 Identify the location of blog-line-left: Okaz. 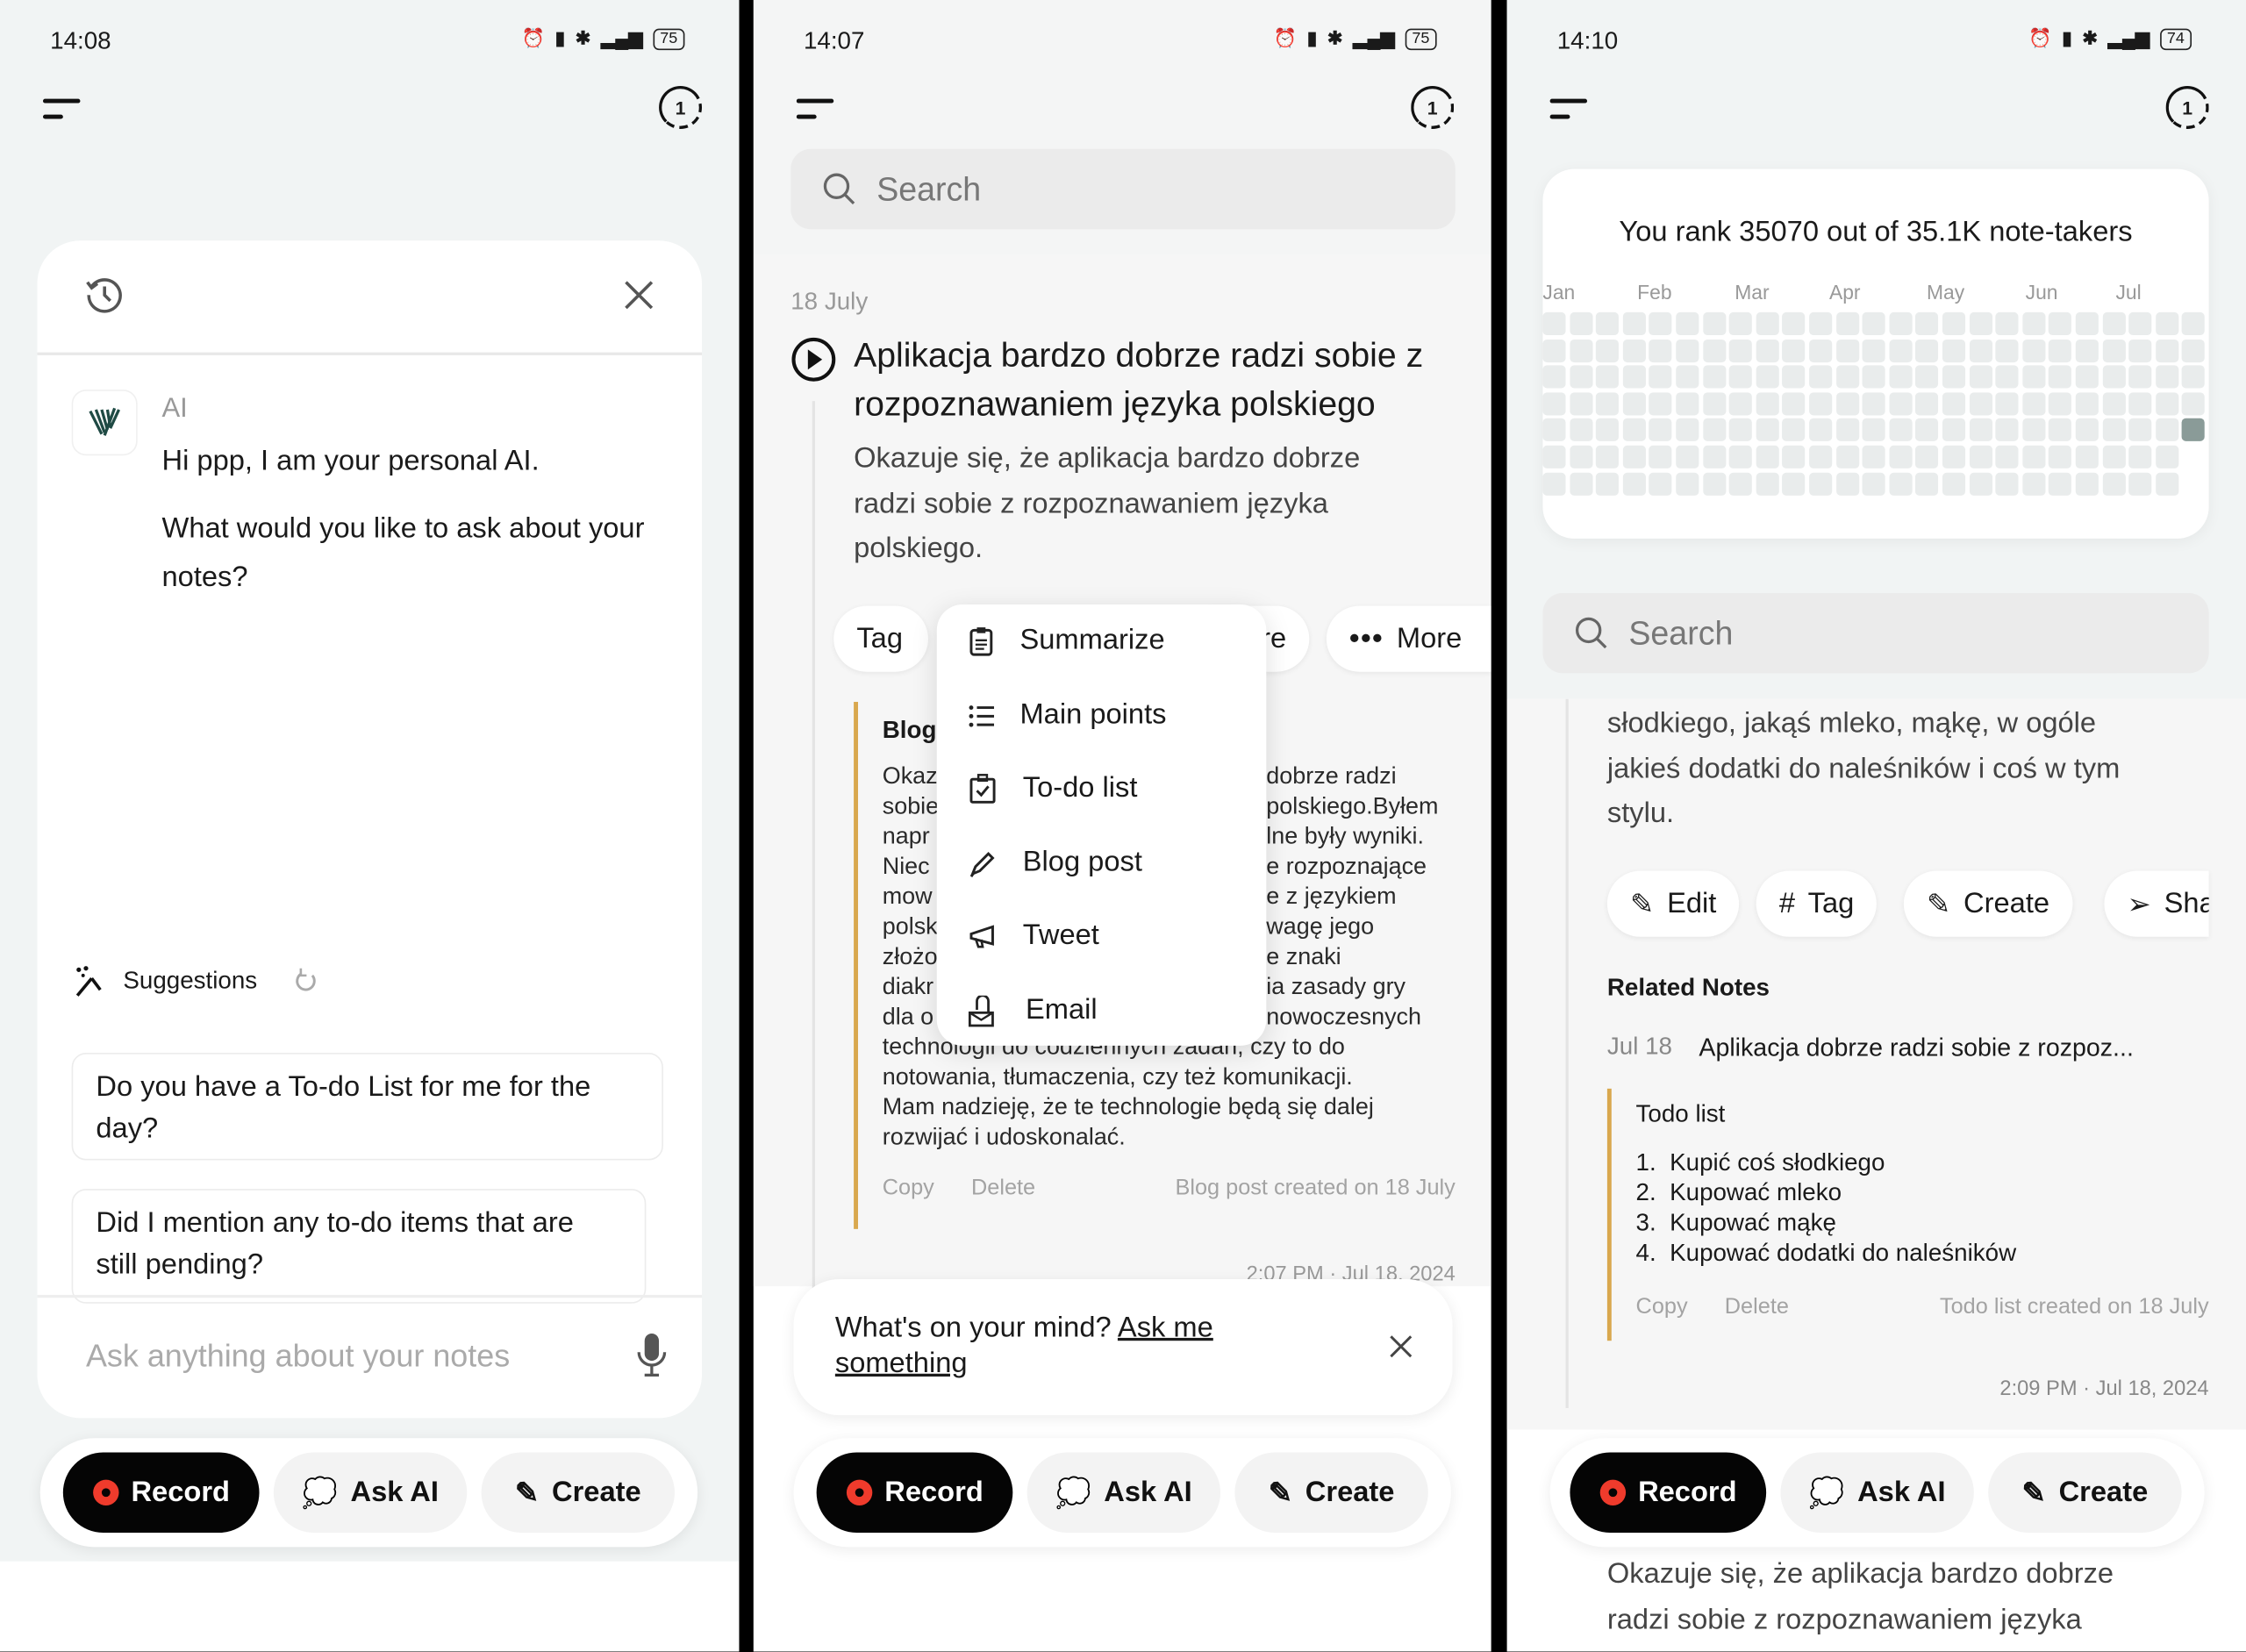
(910, 777).